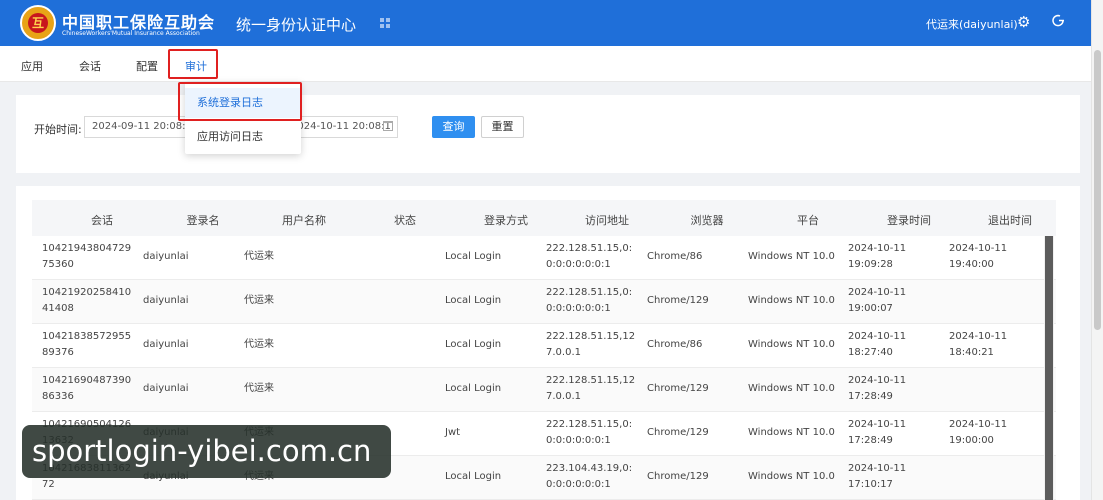  Describe the element at coordinates (877, 476) in the screenshot. I see `cell-login-time: 2024-10-11 17:10:17` at that location.